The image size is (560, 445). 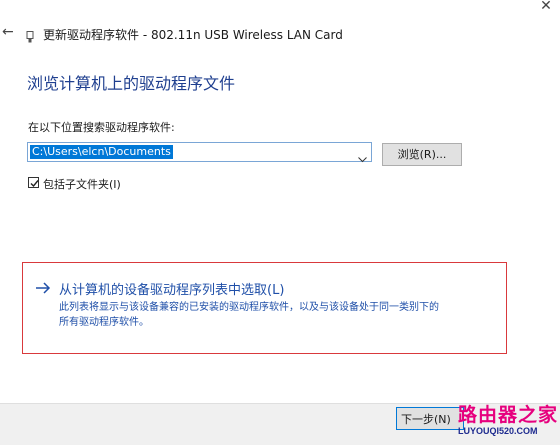 What do you see at coordinates (8, 32) in the screenshot?
I see `back-arrow-icon: ←` at bounding box center [8, 32].